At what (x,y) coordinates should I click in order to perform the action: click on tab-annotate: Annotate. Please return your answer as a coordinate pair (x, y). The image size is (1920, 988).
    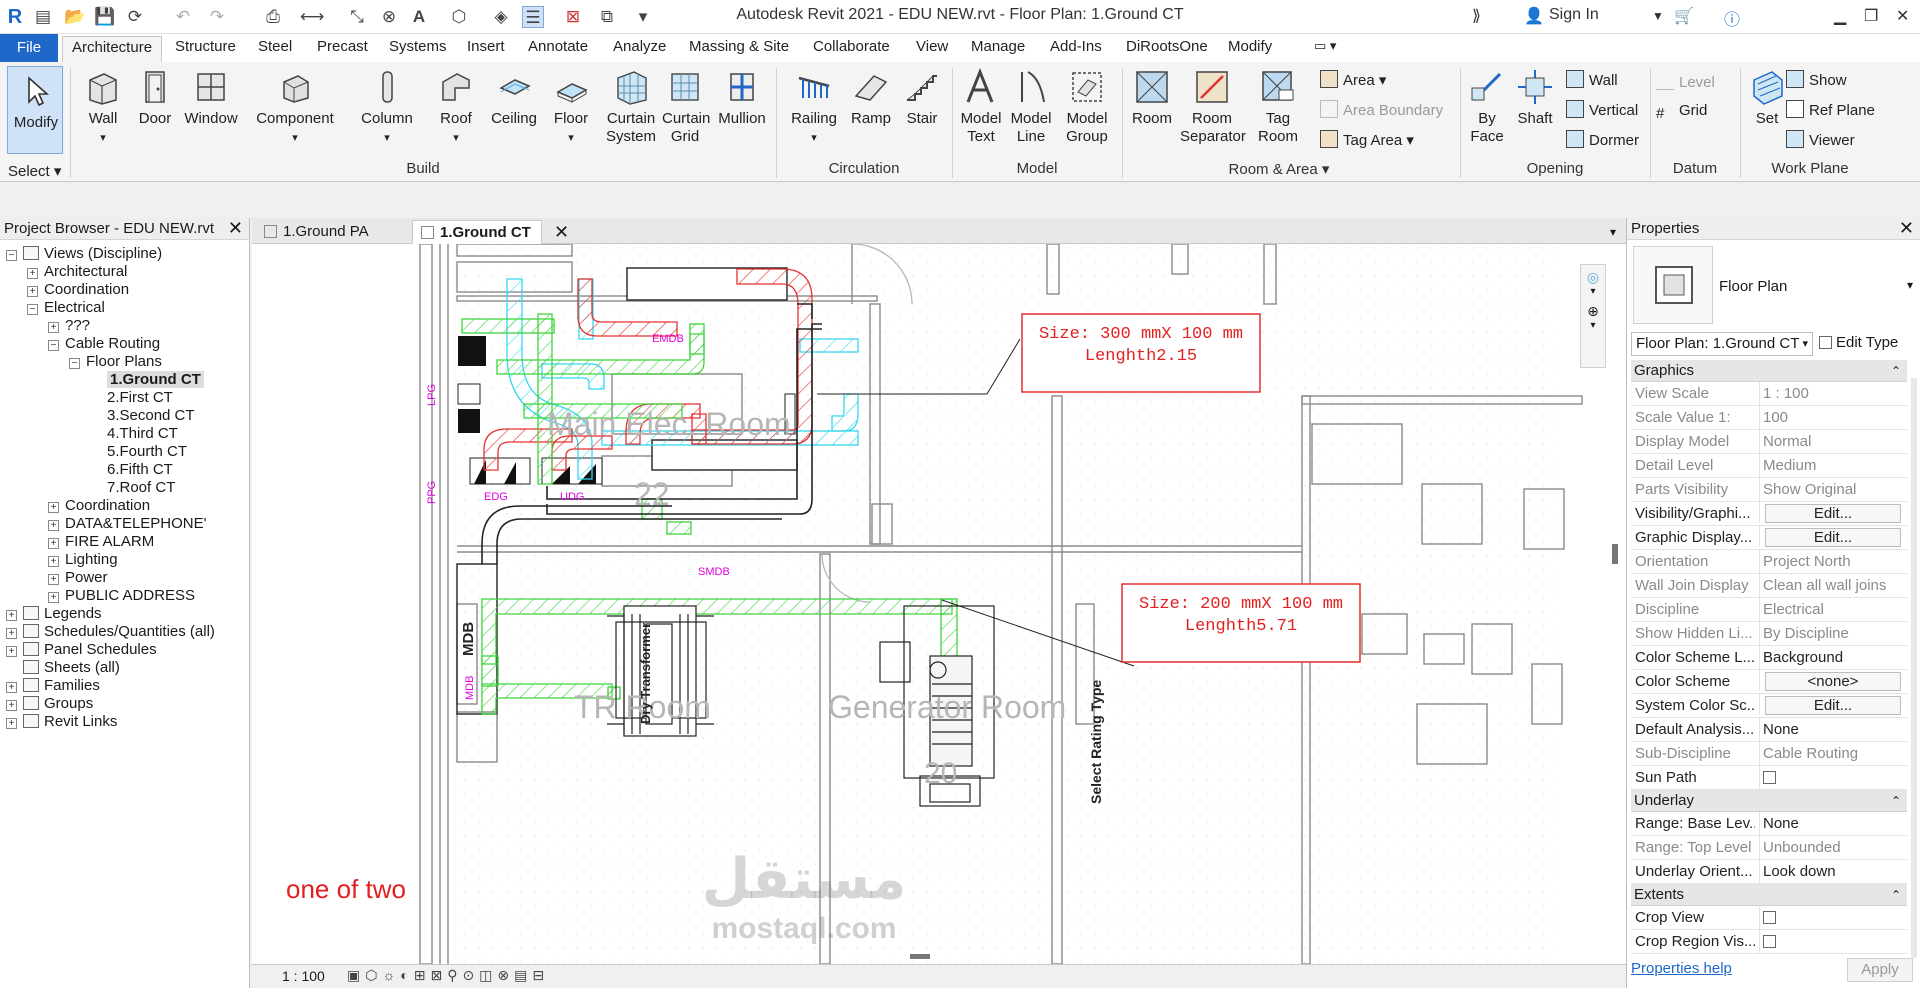
    Looking at the image, I should click on (558, 46).